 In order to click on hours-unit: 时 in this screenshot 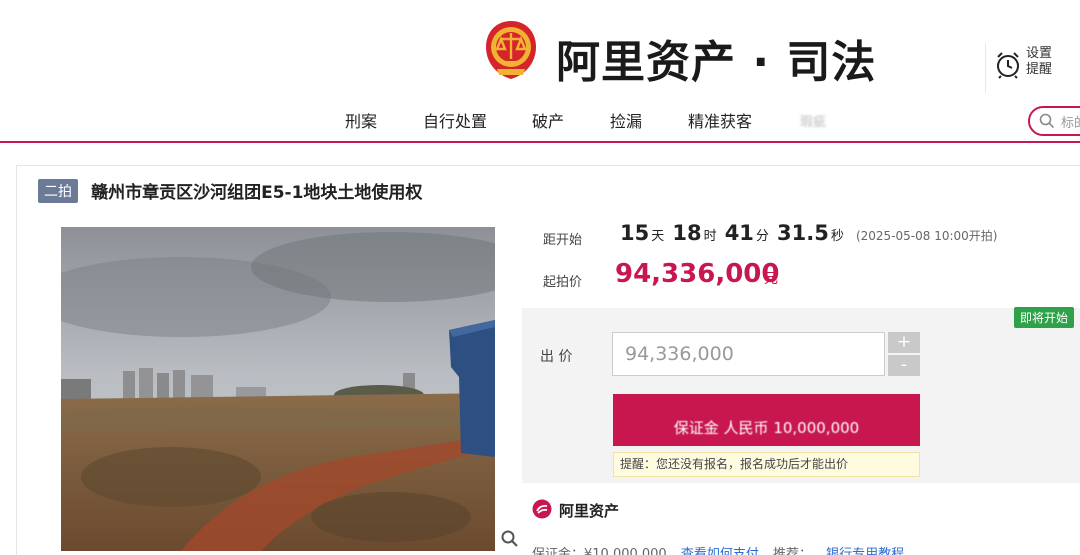, I will do `click(710, 236)`.